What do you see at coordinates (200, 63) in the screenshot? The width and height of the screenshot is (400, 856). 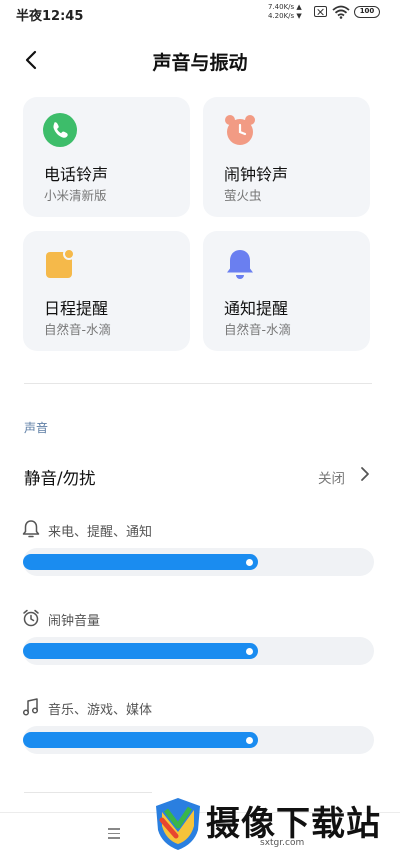 I see `page-title: 声音与振动` at bounding box center [200, 63].